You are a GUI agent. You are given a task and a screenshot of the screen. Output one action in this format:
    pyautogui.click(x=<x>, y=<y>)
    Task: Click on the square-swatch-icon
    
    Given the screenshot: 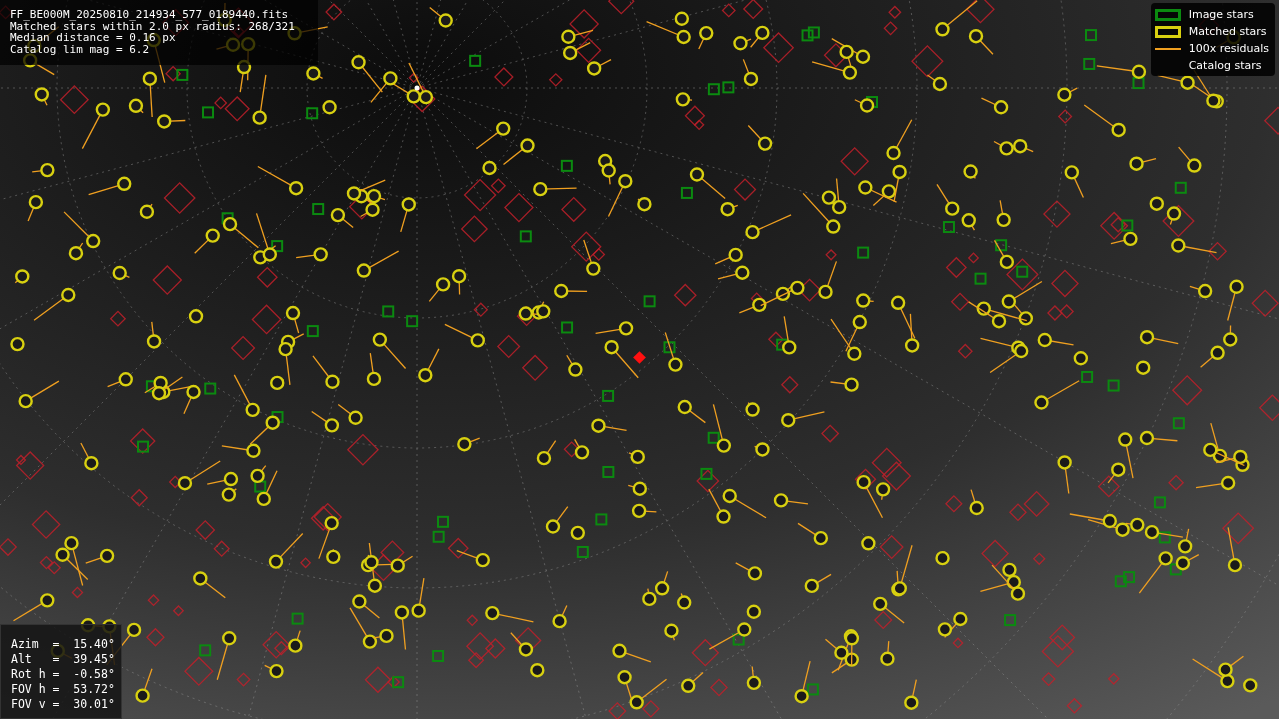 What is the action you would take?
    pyautogui.click(x=1167, y=14)
    